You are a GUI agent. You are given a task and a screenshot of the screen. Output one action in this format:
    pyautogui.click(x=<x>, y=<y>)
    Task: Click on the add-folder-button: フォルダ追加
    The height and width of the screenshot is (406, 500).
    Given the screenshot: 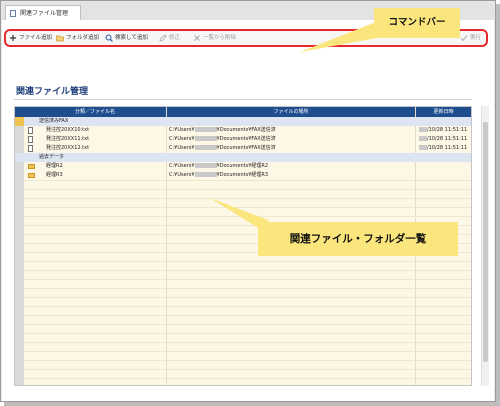 What is the action you would take?
    pyautogui.click(x=77, y=38)
    